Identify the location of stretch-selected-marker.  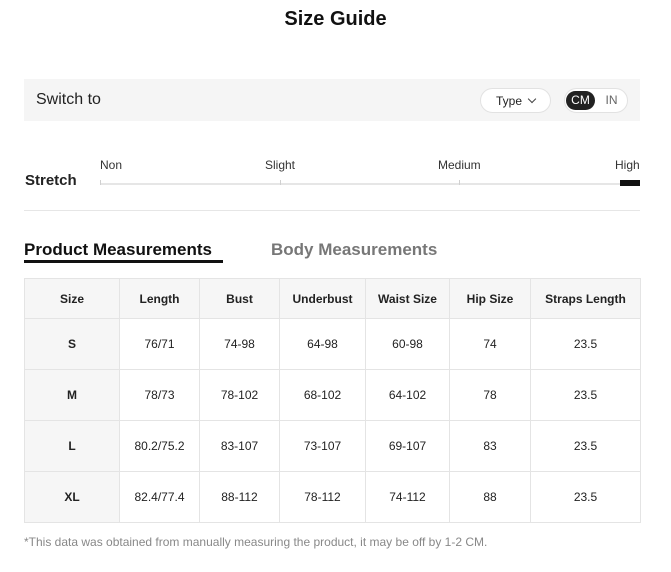
(630, 183).